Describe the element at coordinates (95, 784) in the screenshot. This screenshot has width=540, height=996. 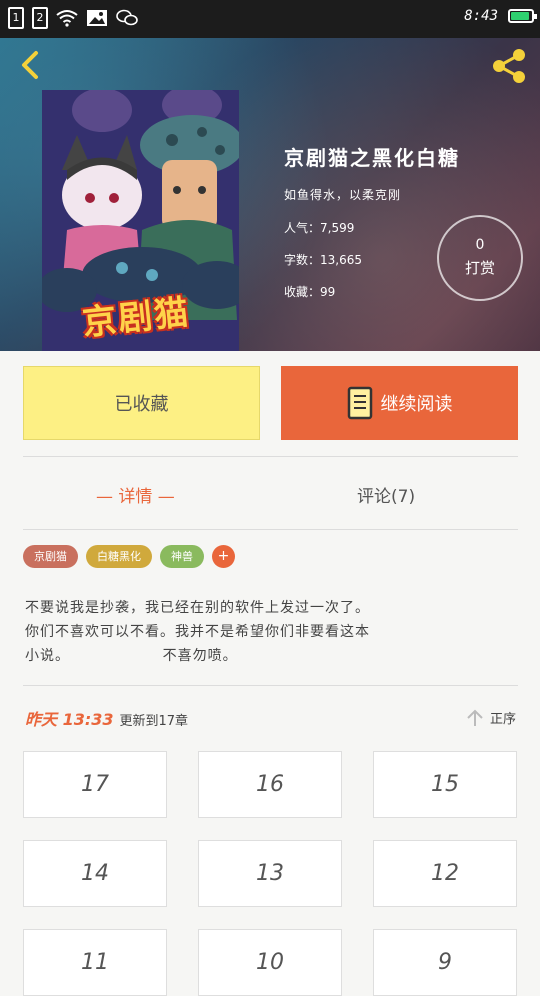
I see `chapter-button: 17` at that location.